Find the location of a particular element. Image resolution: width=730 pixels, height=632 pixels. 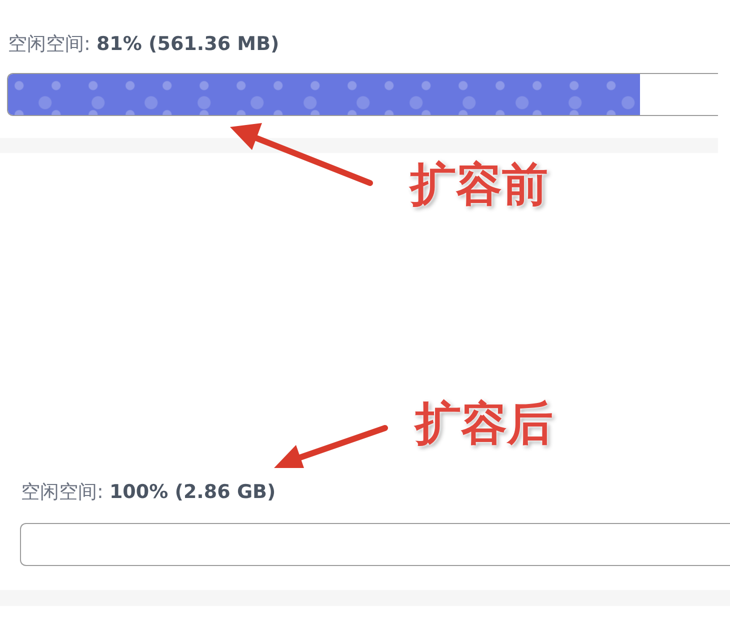

free-space-label: 空闲空间: 100% (2.86 GB) is located at coordinates (149, 492).